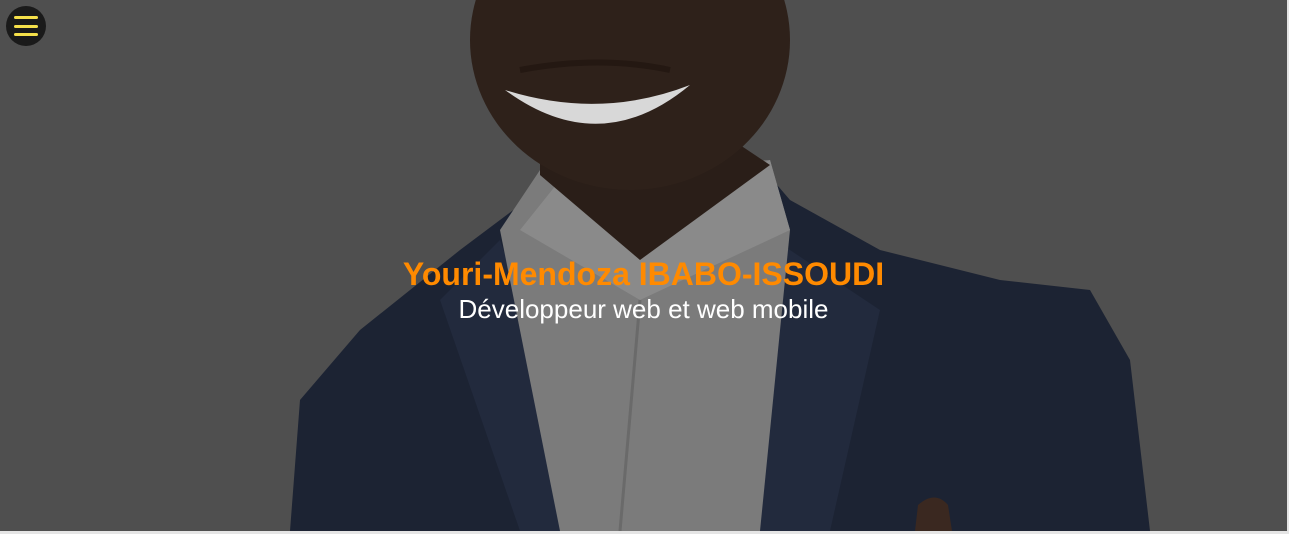  I want to click on hamburger-menu-icon, so click(26, 26).